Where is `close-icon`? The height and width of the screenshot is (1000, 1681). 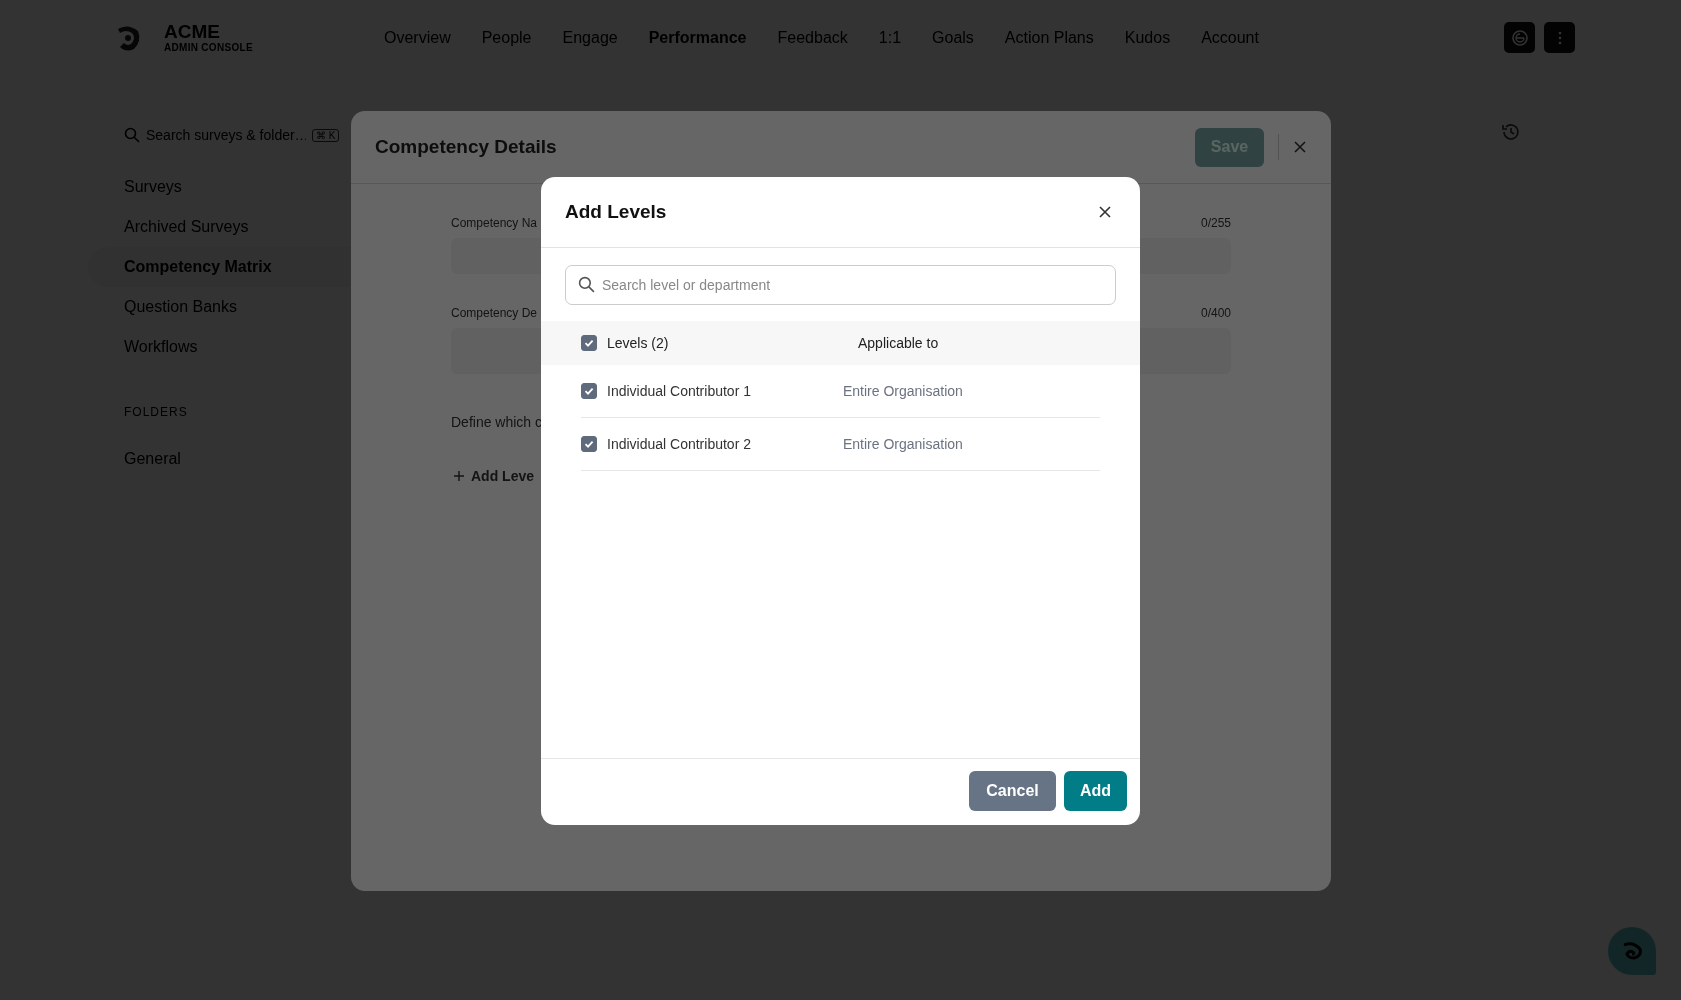 close-icon is located at coordinates (1105, 212).